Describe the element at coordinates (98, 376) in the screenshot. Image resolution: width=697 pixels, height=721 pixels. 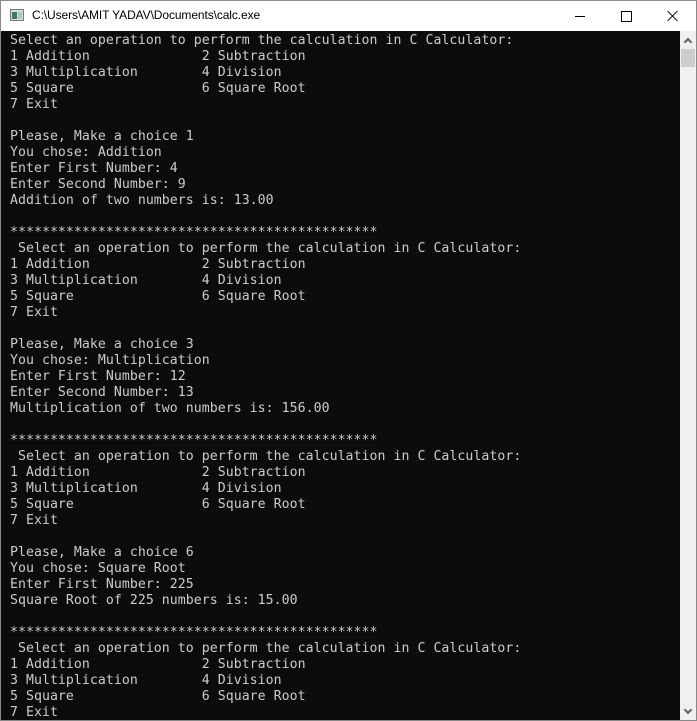
I see `console-line: Enter First Number: 12` at that location.